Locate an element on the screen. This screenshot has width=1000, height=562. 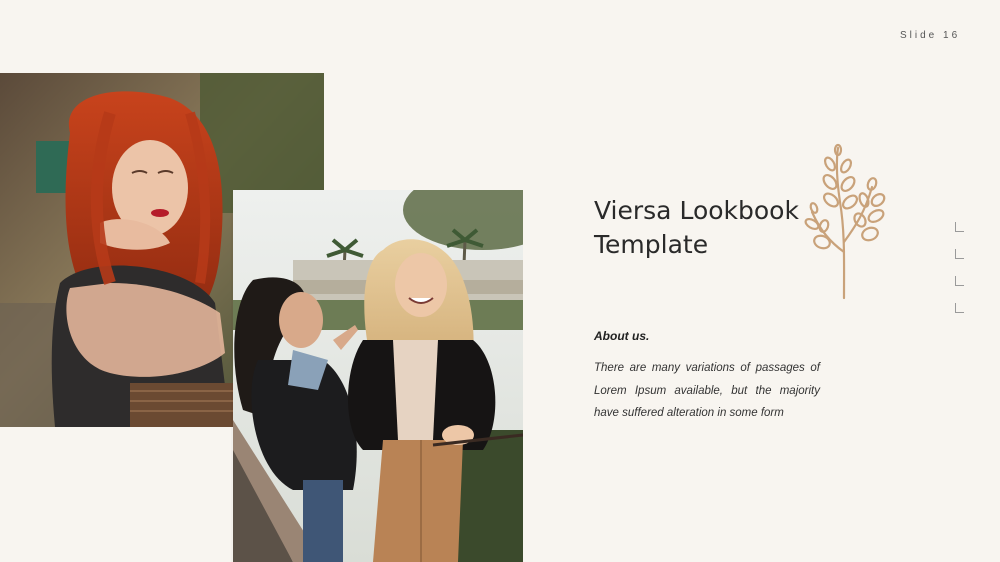
slide-title: Viersa Lookbook Template is located at coordinates (704, 228).